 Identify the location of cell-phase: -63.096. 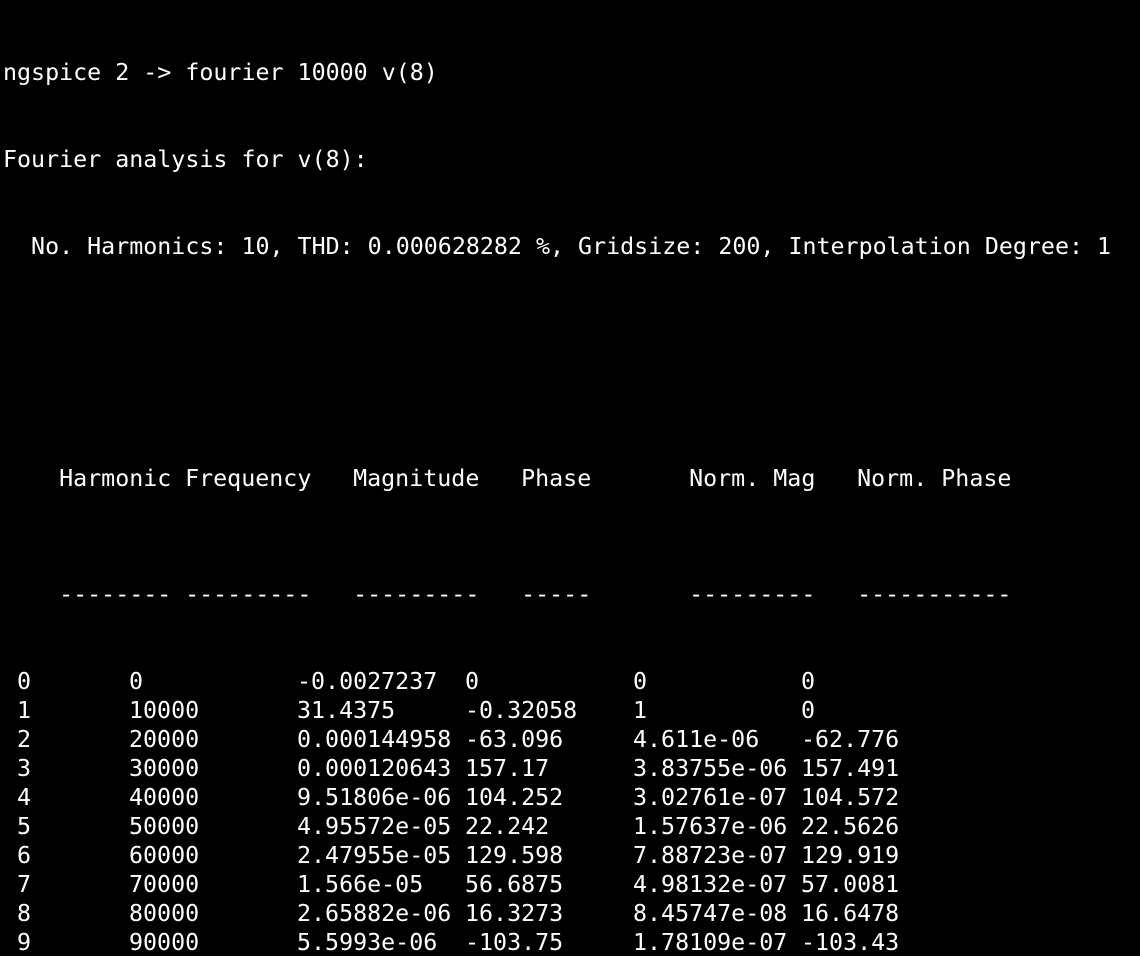
(514, 739).